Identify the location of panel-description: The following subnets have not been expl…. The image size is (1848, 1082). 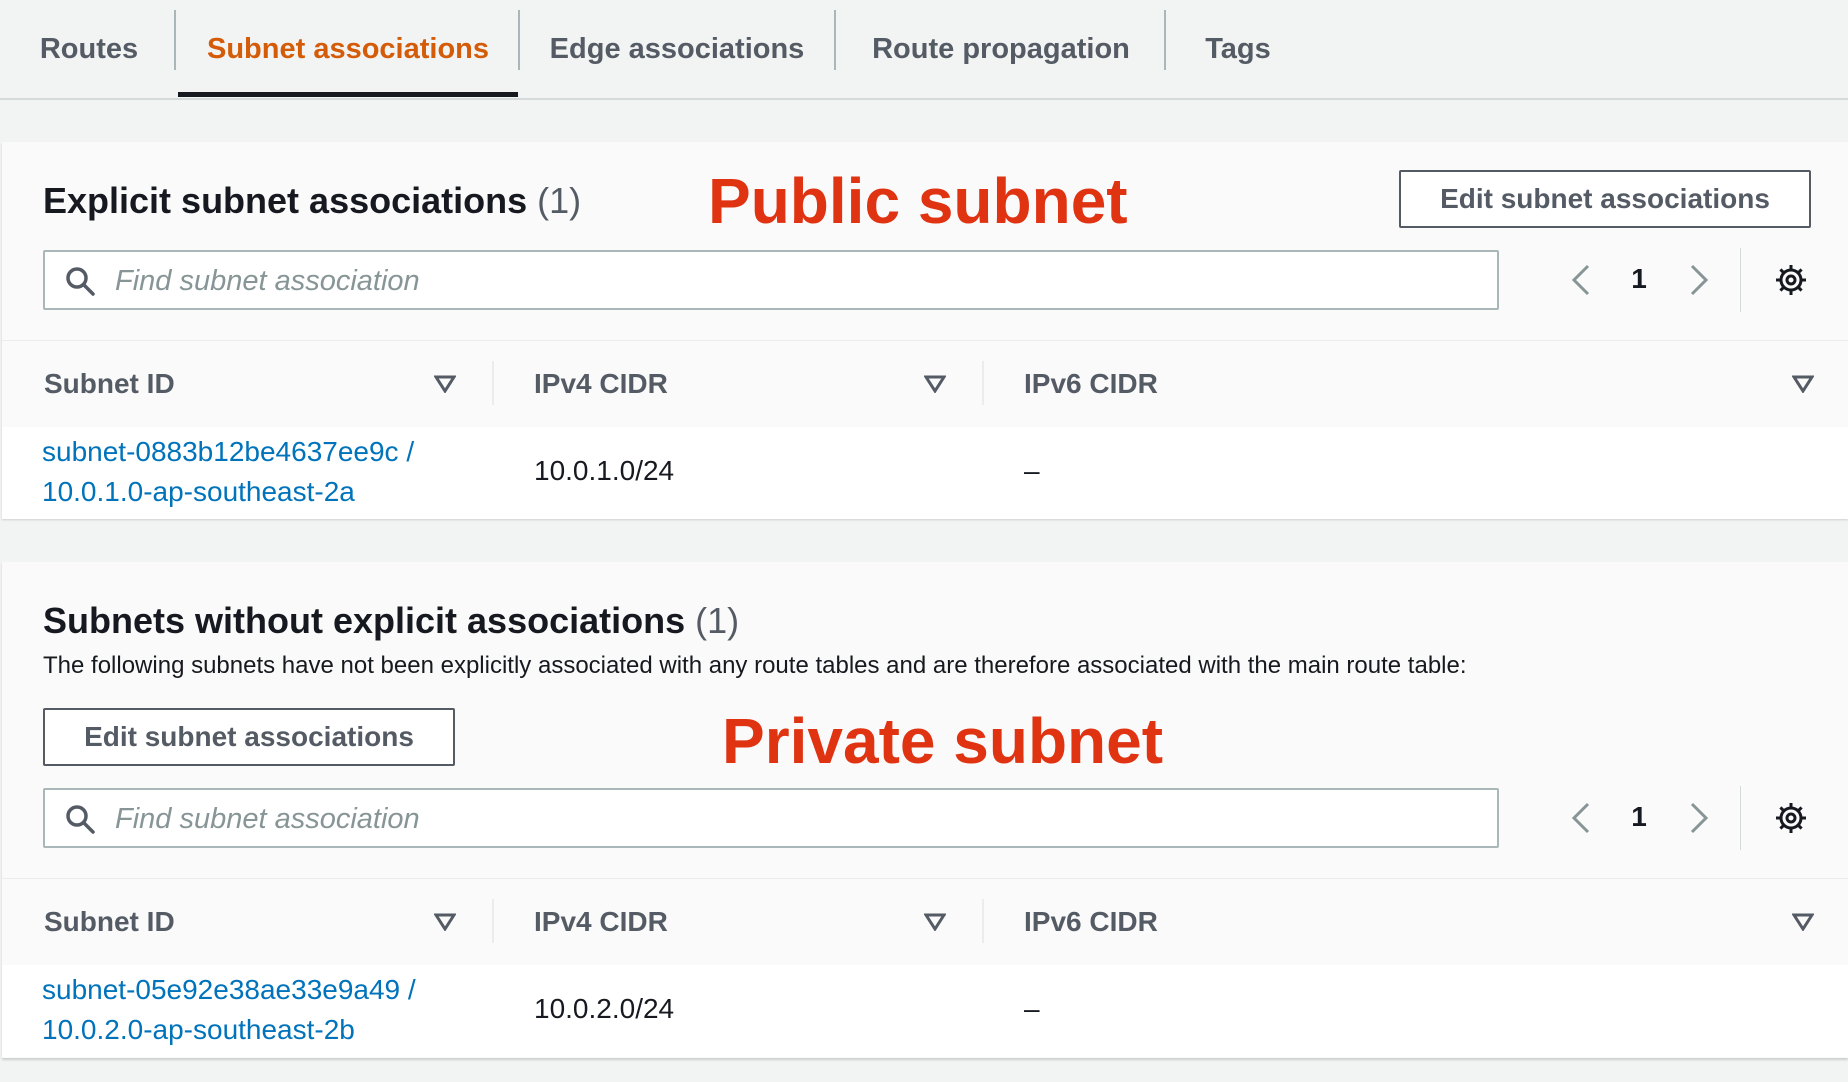
(755, 665).